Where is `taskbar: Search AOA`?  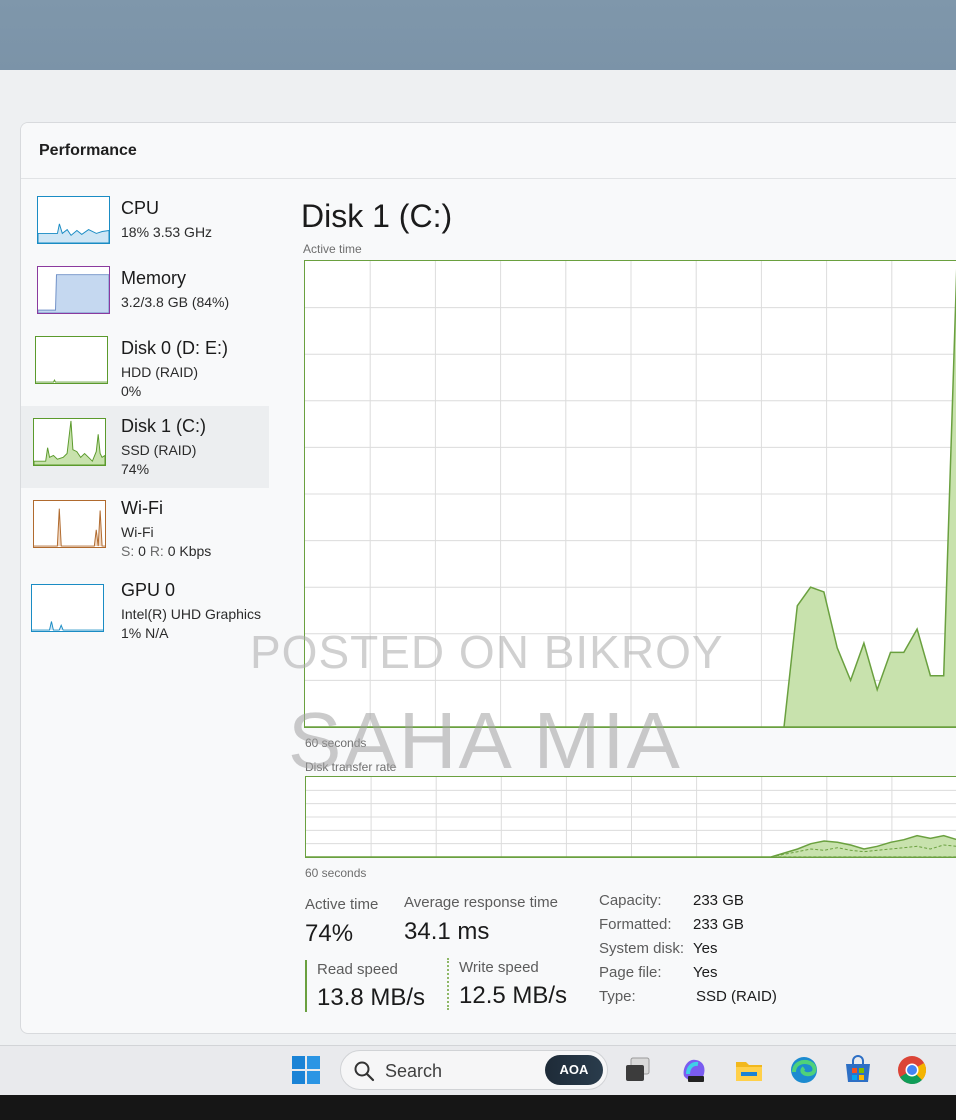 taskbar: Search AOA is located at coordinates (478, 1070).